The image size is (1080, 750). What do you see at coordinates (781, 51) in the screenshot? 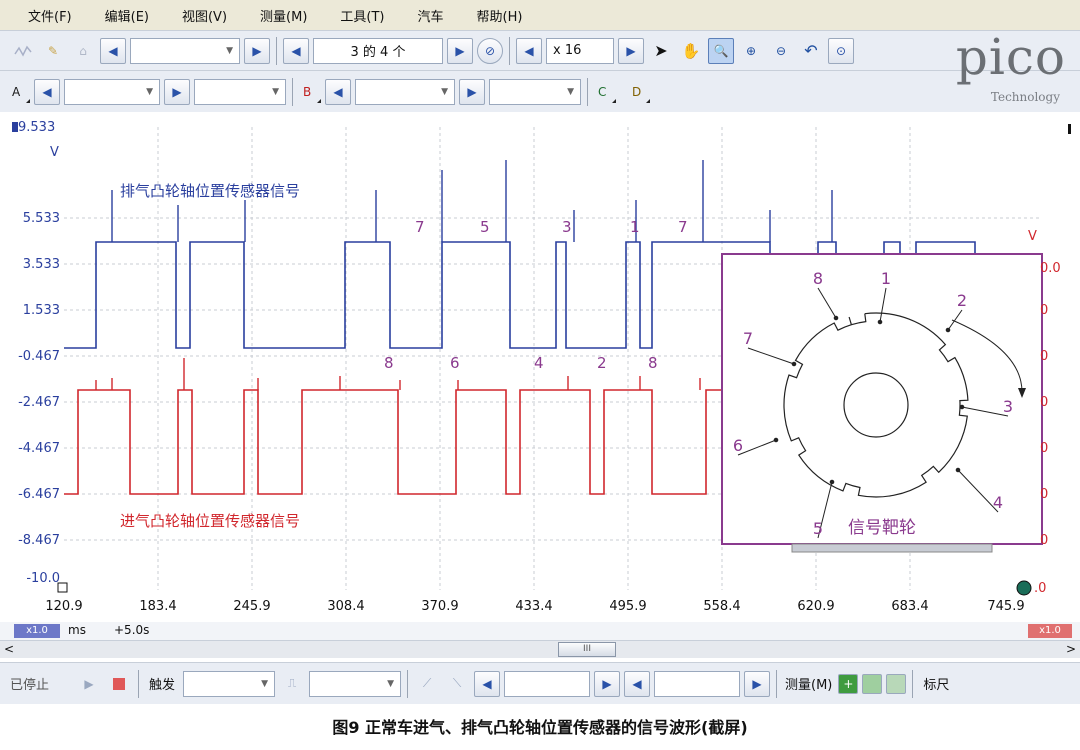
I see `zoom-out-icon: ⊖` at bounding box center [781, 51].